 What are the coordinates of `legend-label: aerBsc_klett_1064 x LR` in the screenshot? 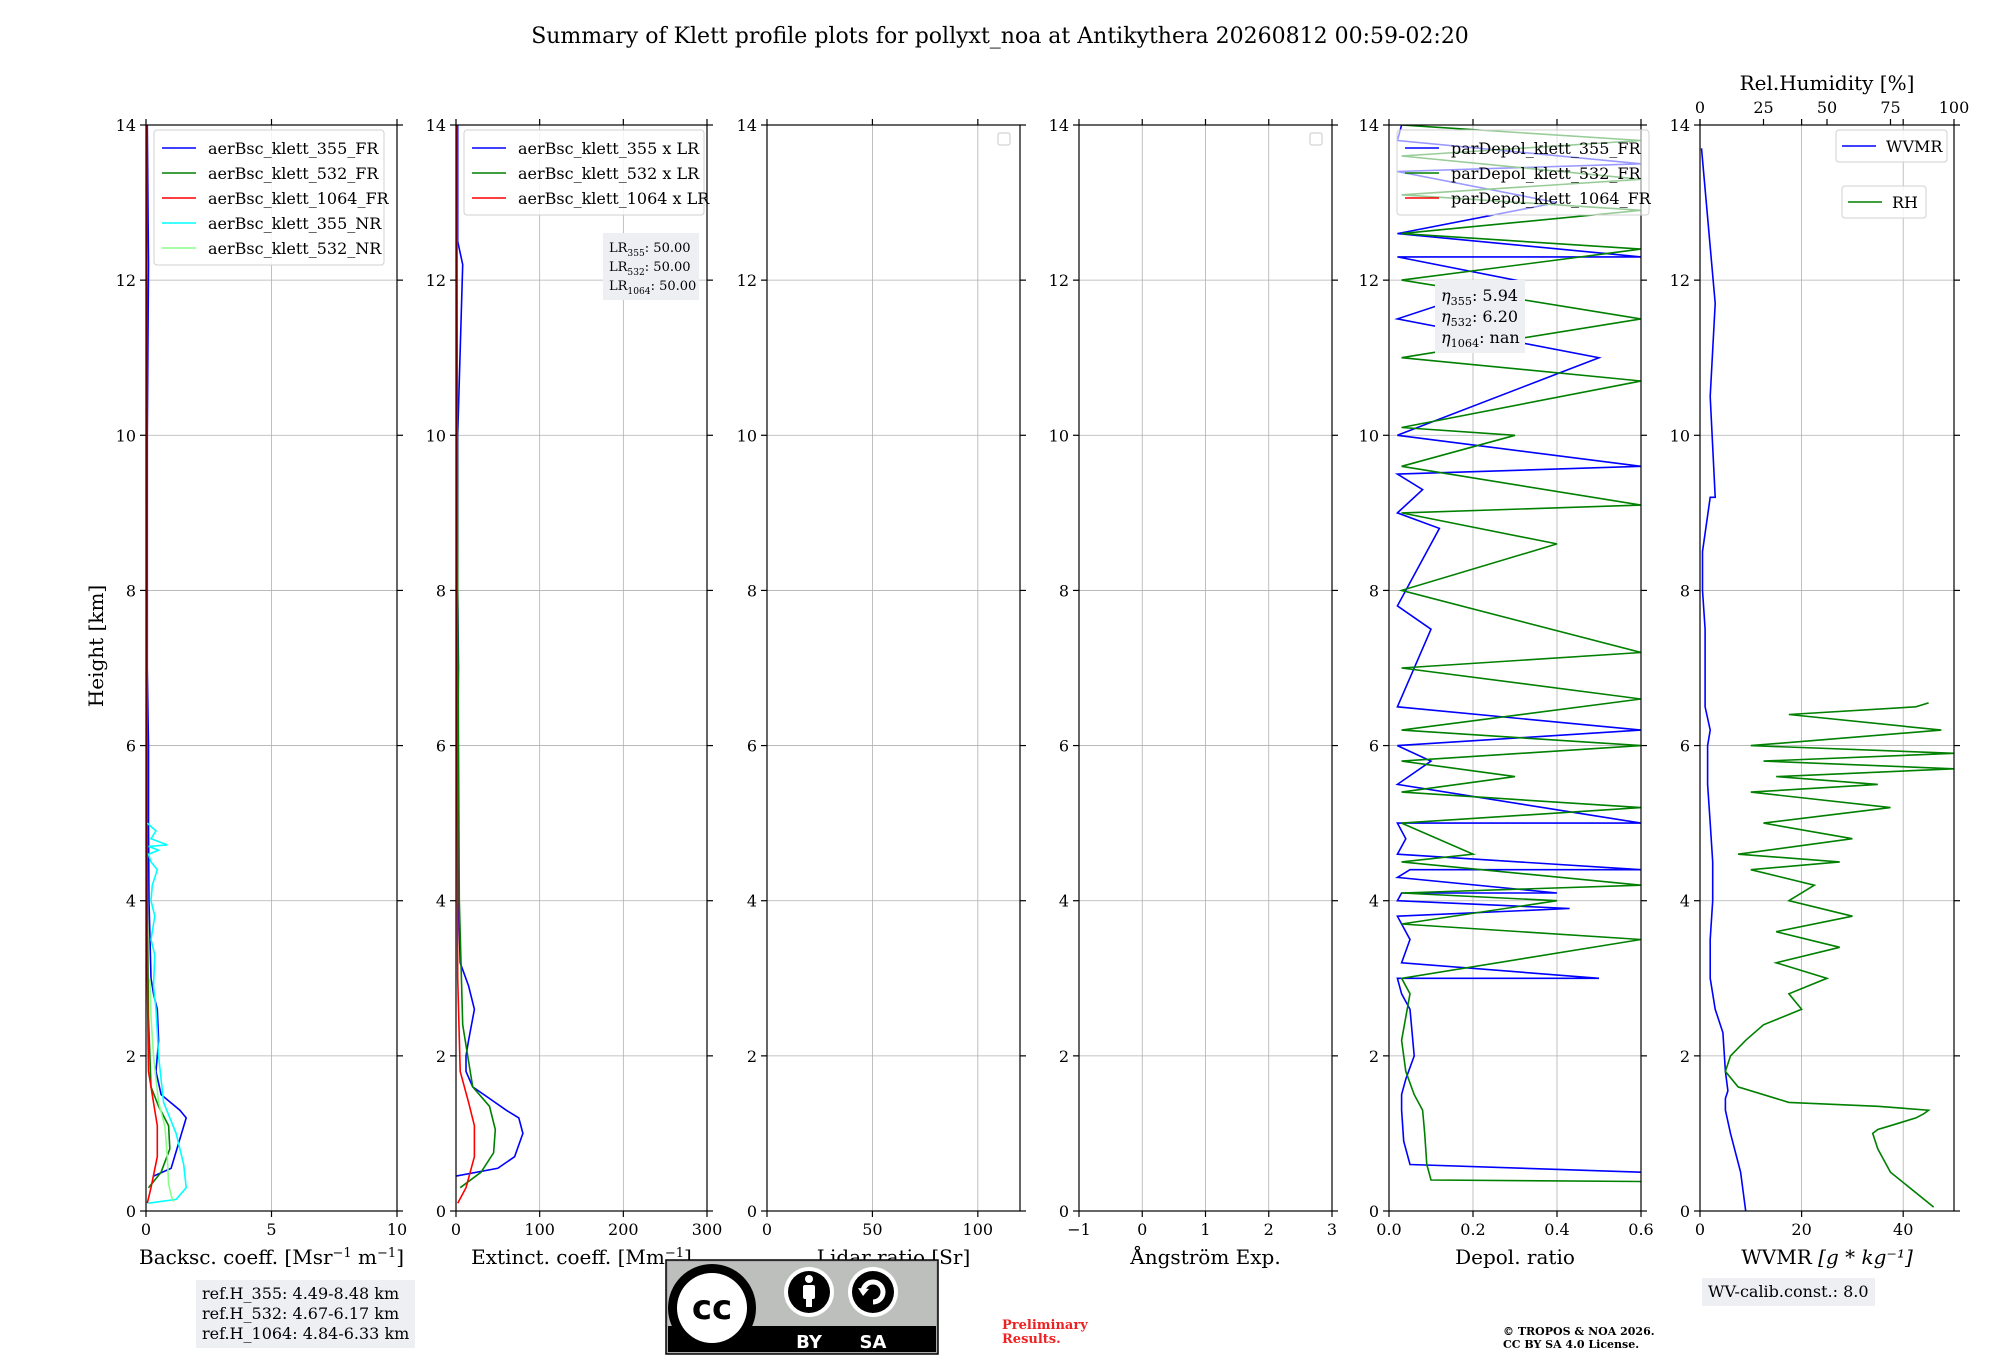 It's located at (614, 198).